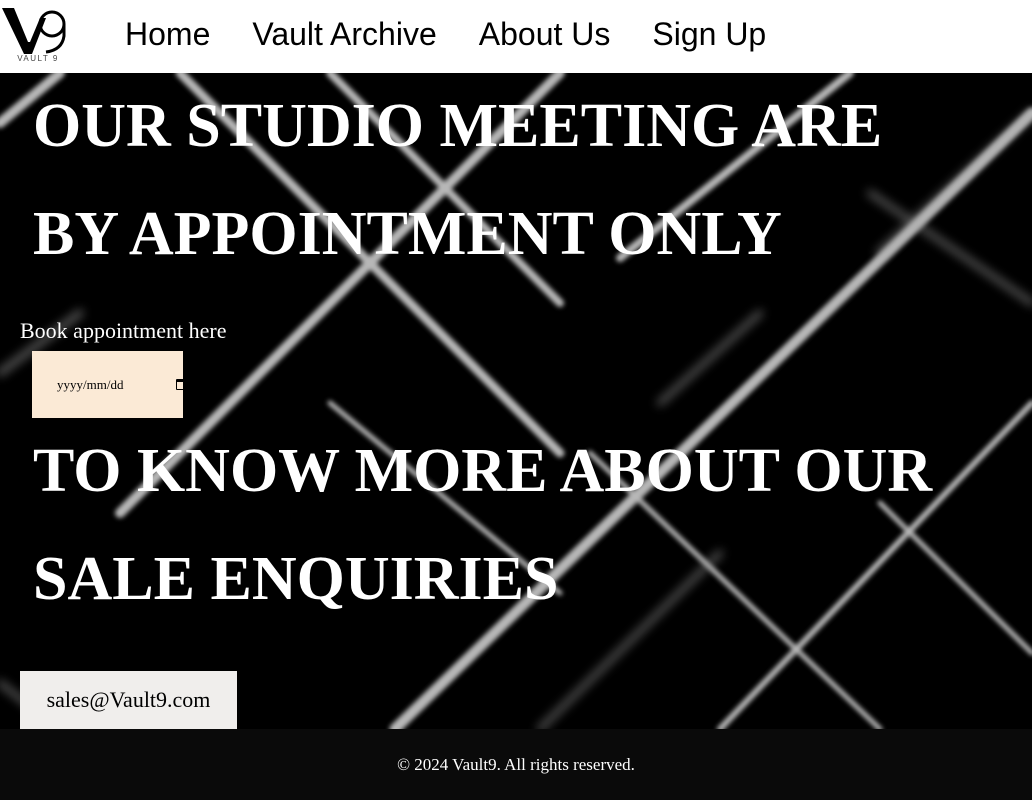 The height and width of the screenshot is (800, 1032). Describe the element at coordinates (181, 384) in the screenshot. I see `calendar-icon` at that location.